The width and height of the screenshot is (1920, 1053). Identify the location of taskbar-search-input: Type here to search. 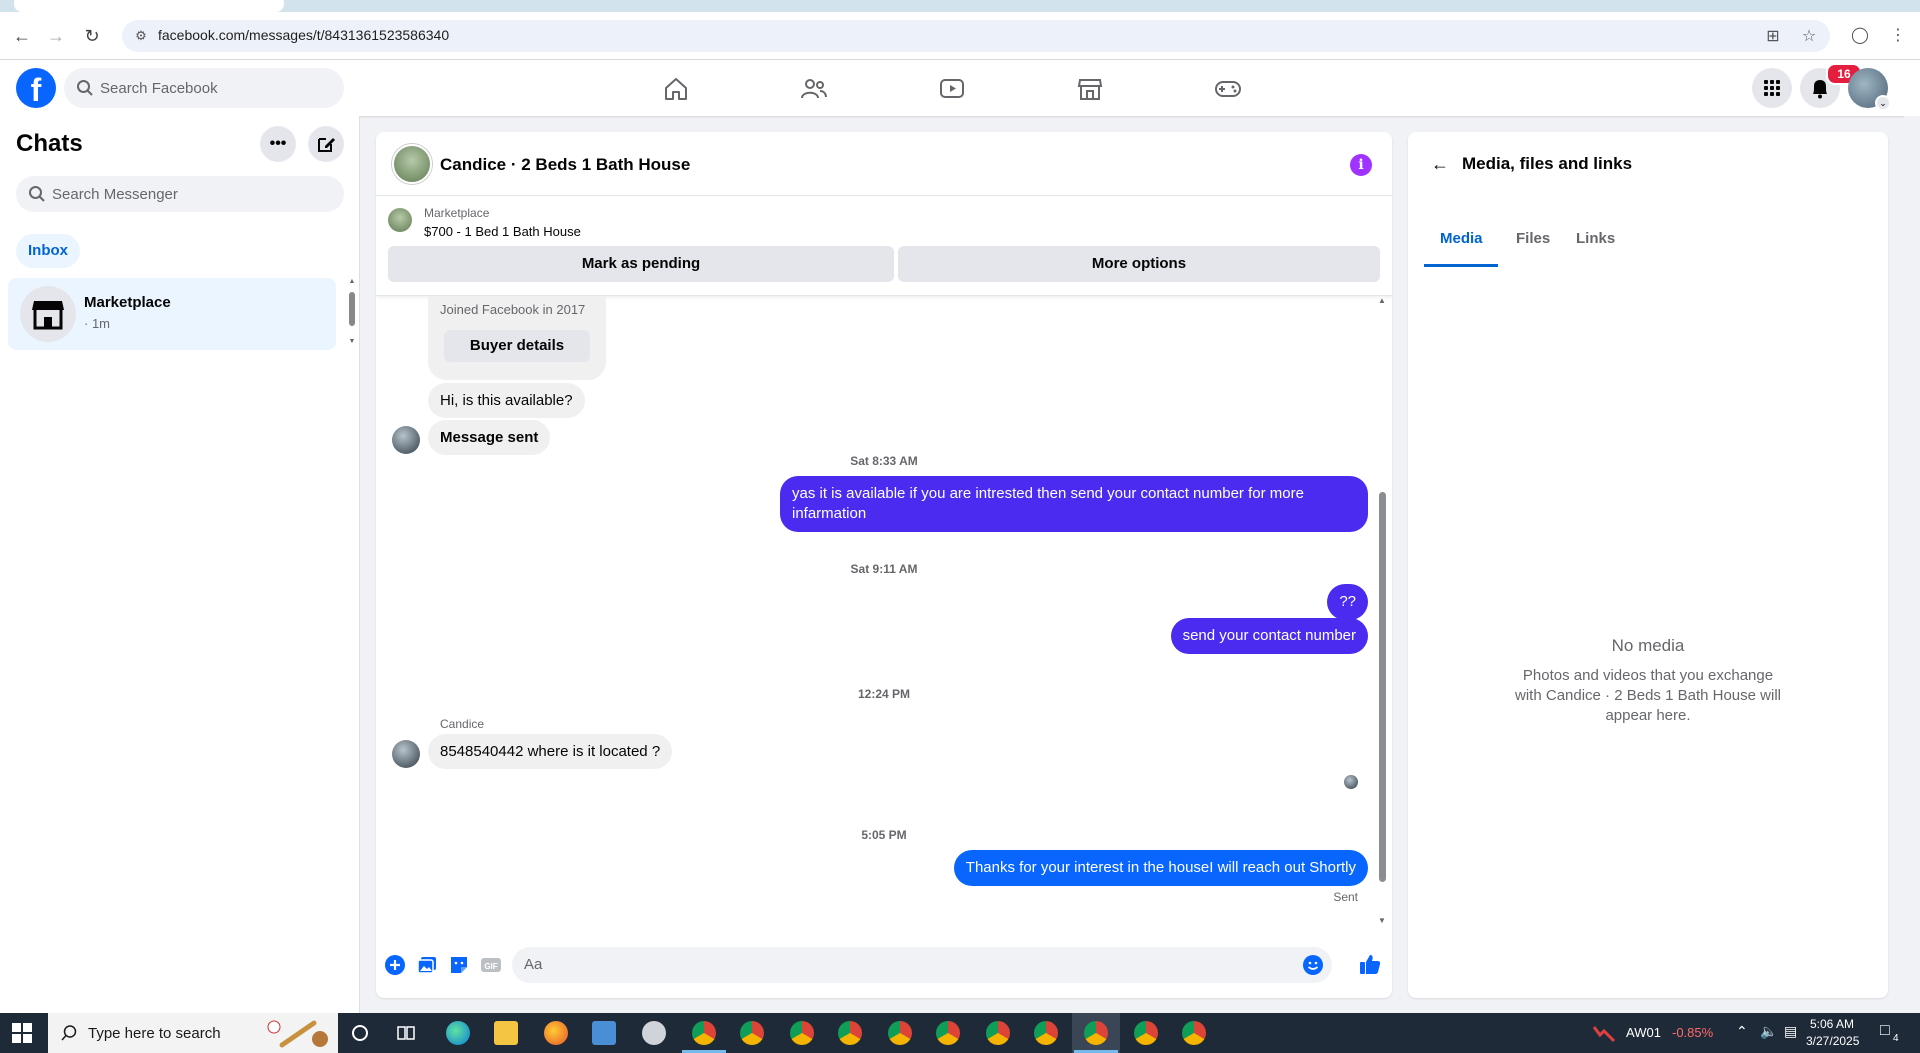
(193, 1033).